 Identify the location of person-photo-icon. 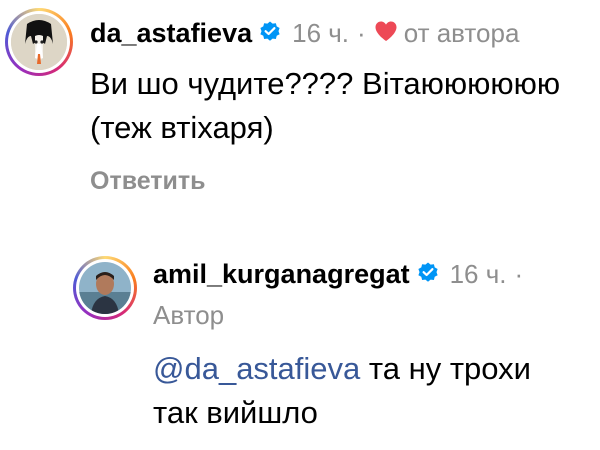
(105, 288).